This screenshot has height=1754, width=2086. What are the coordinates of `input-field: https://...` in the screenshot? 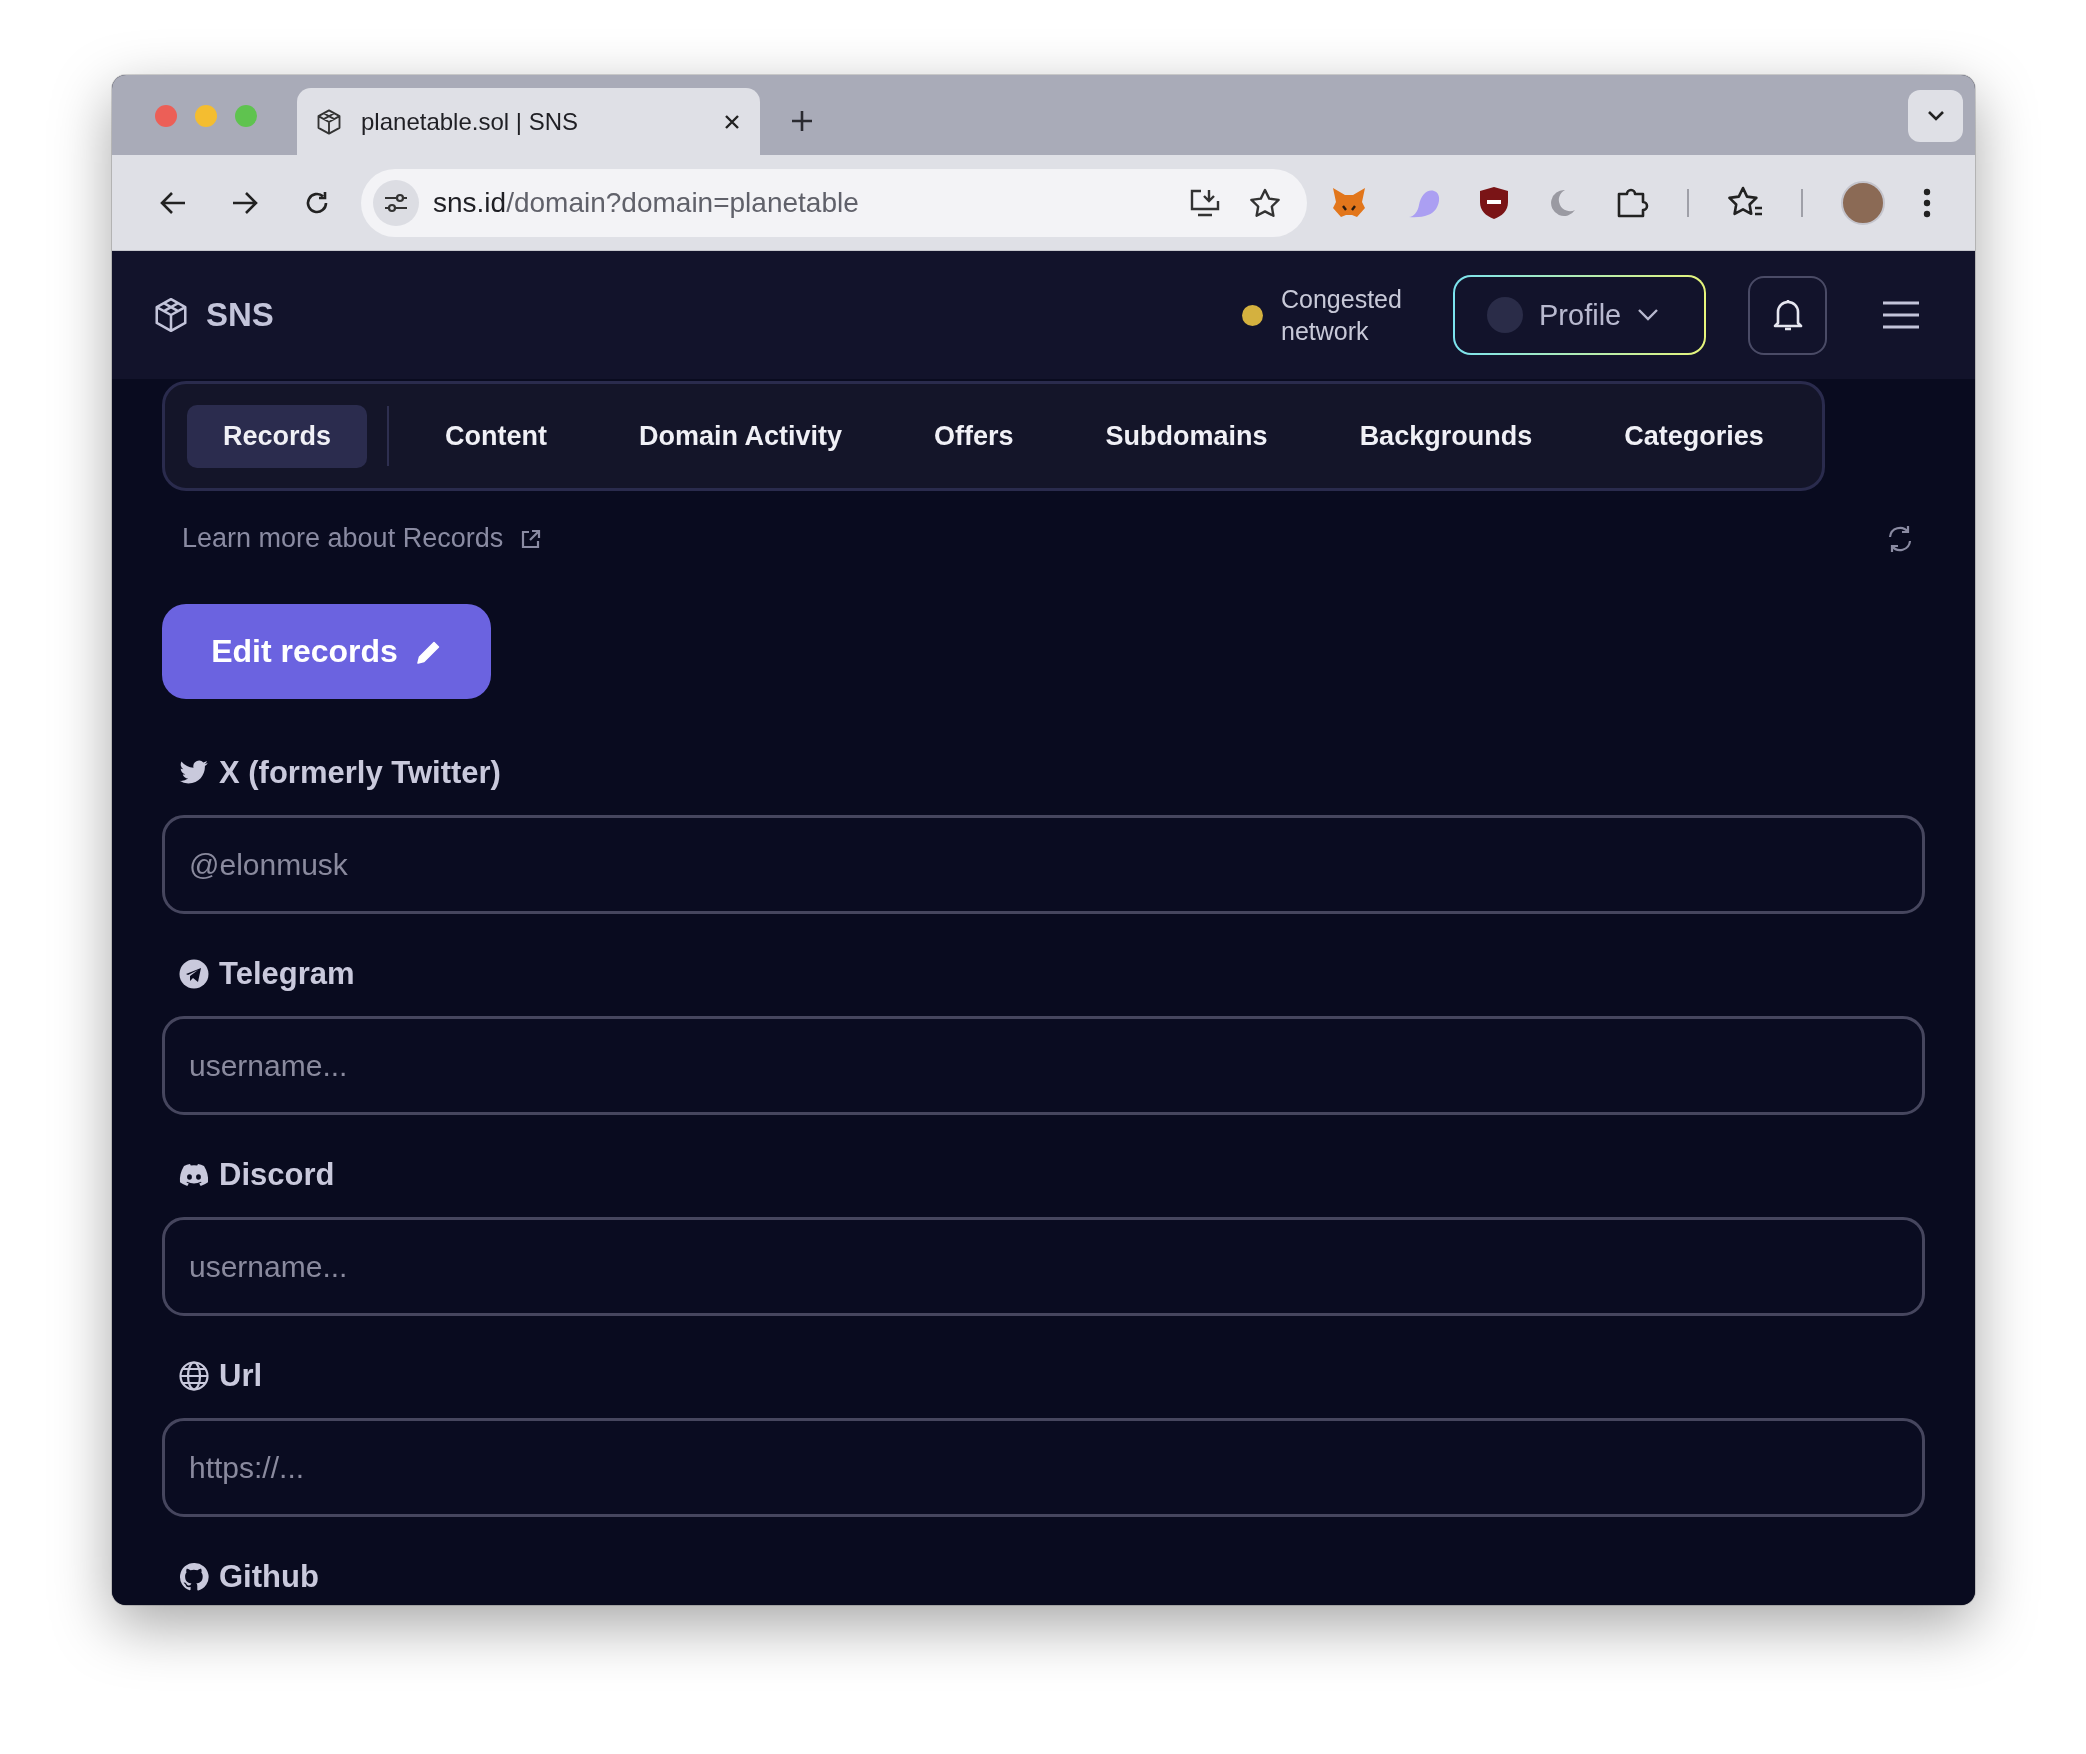 It's located at (1043, 1467).